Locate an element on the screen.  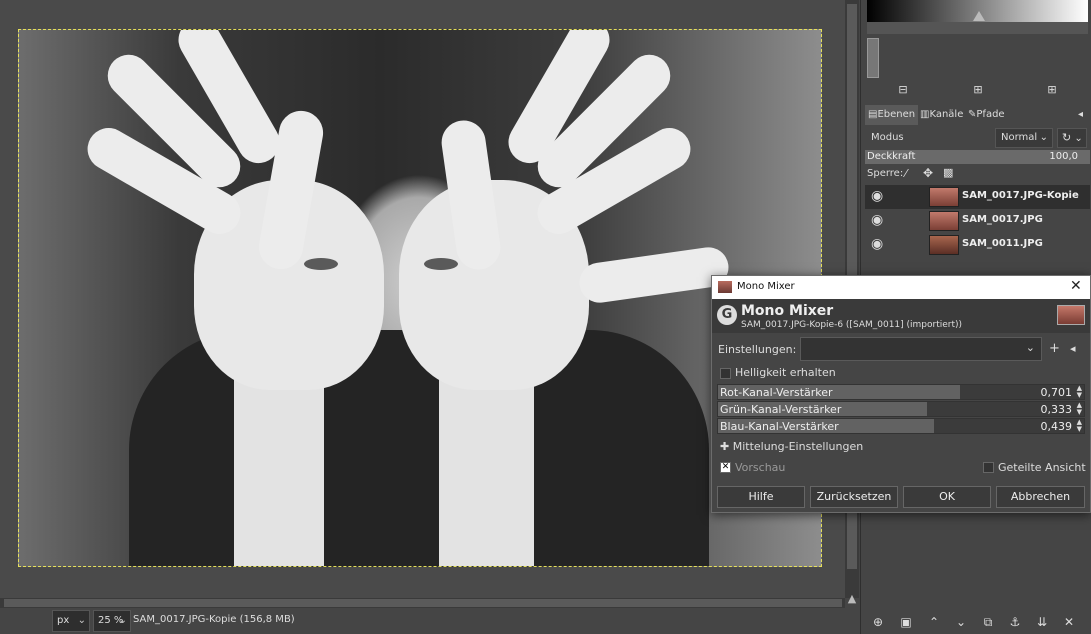
navigate-icon: ▲ is located at coordinates (852, 600).